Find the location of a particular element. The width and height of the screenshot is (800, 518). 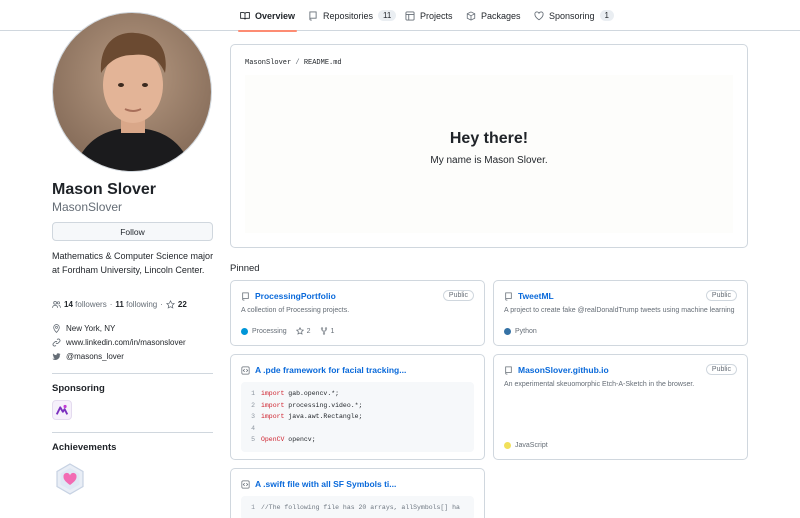

followers-link: 14 followers is located at coordinates (85, 304).